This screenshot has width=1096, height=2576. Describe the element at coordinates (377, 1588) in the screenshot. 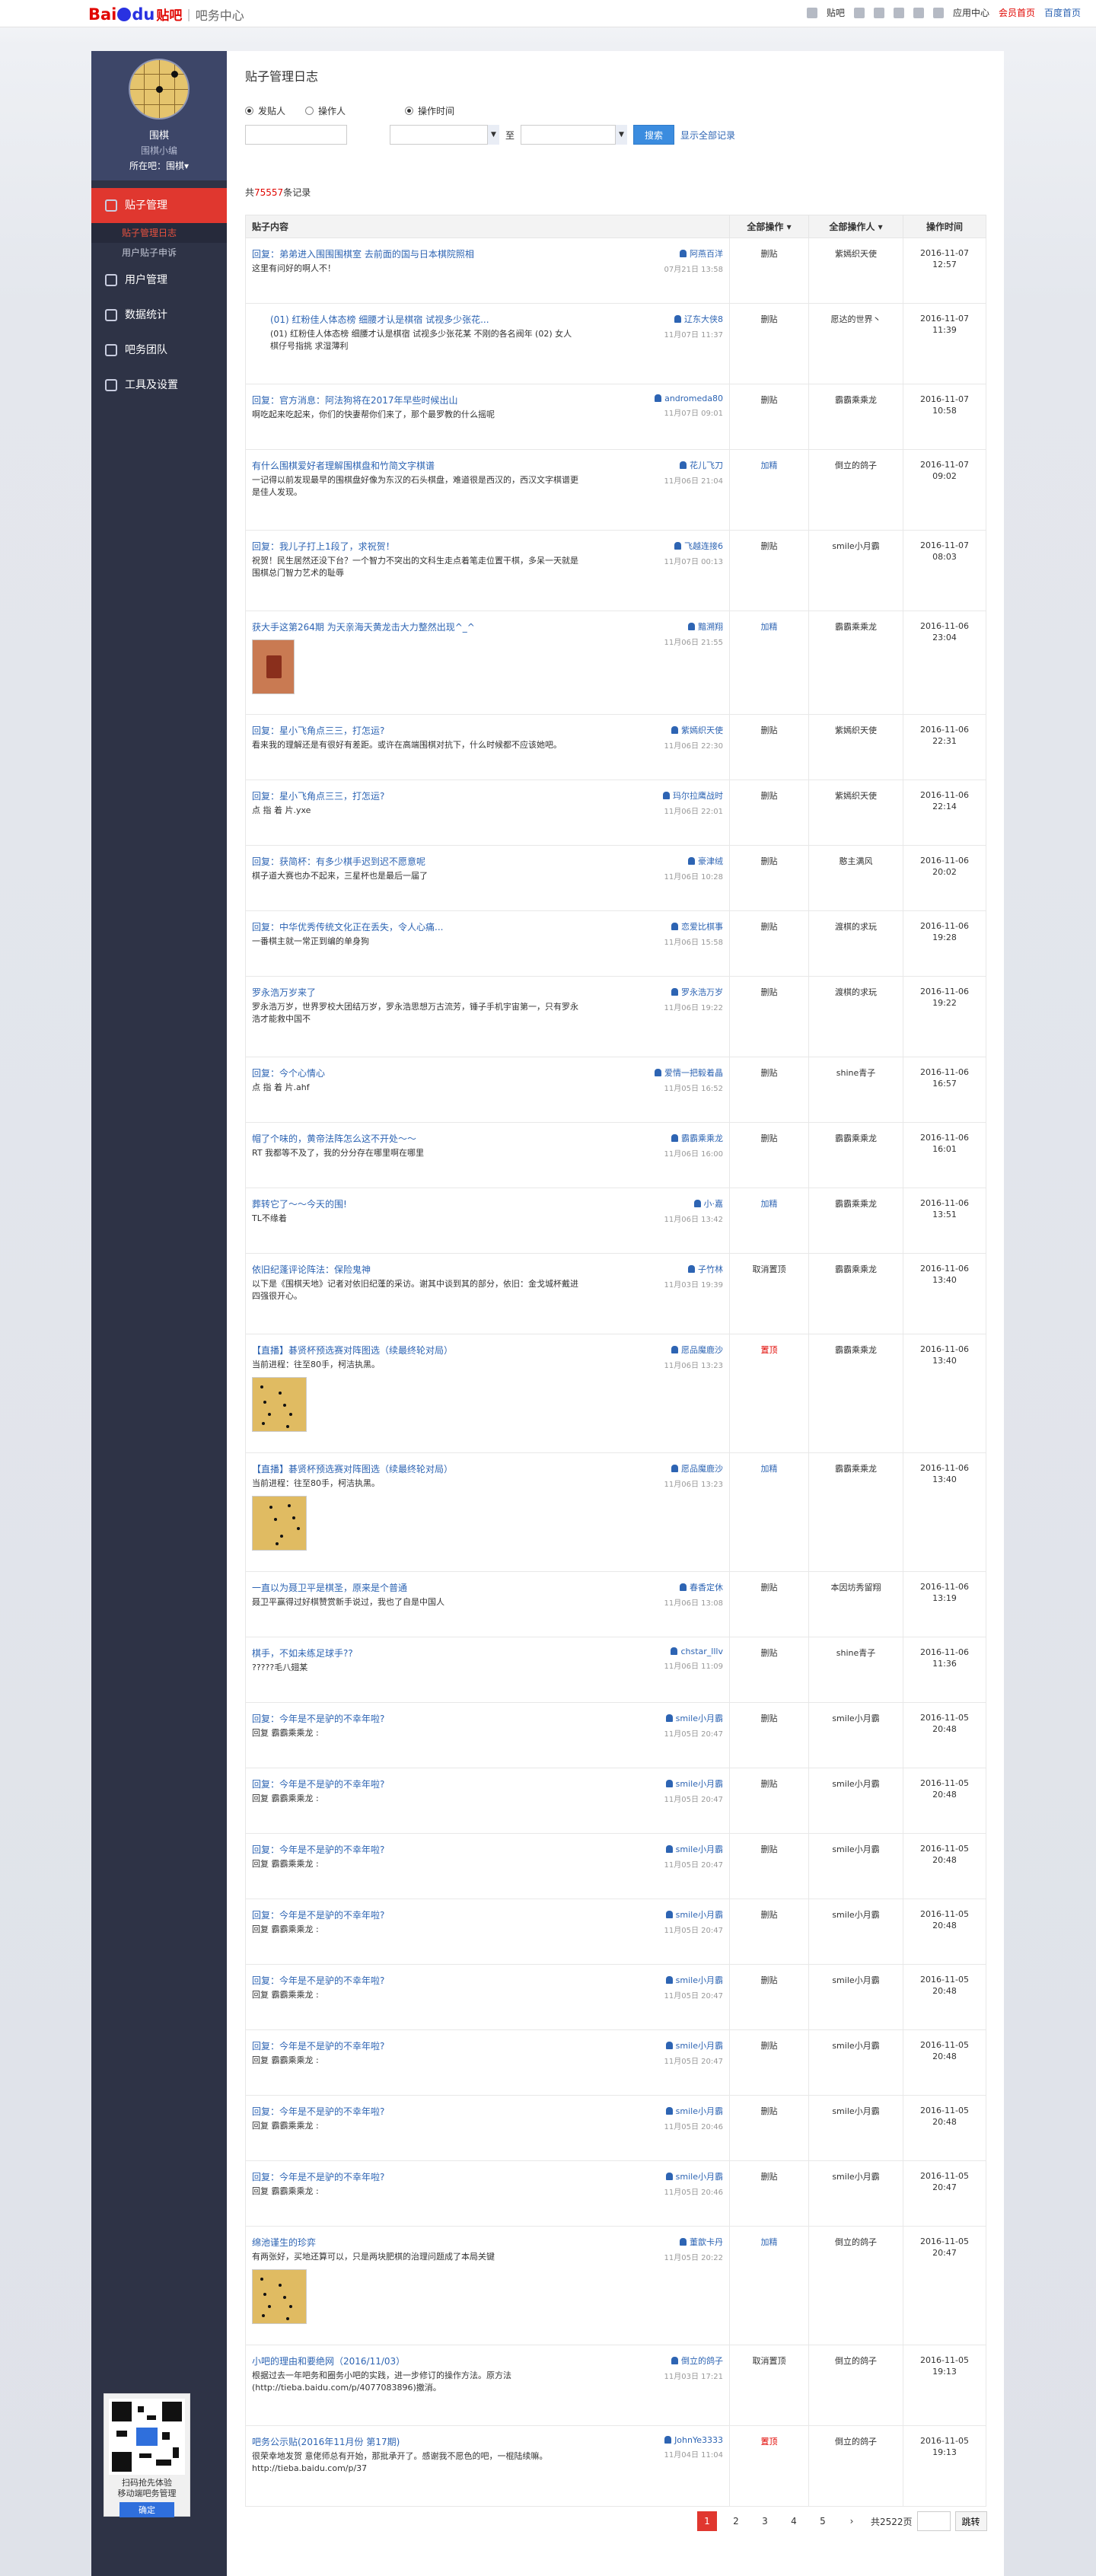

I see `post-title-link: 一直以为聂卫平是棋圣，原来是个普通` at that location.